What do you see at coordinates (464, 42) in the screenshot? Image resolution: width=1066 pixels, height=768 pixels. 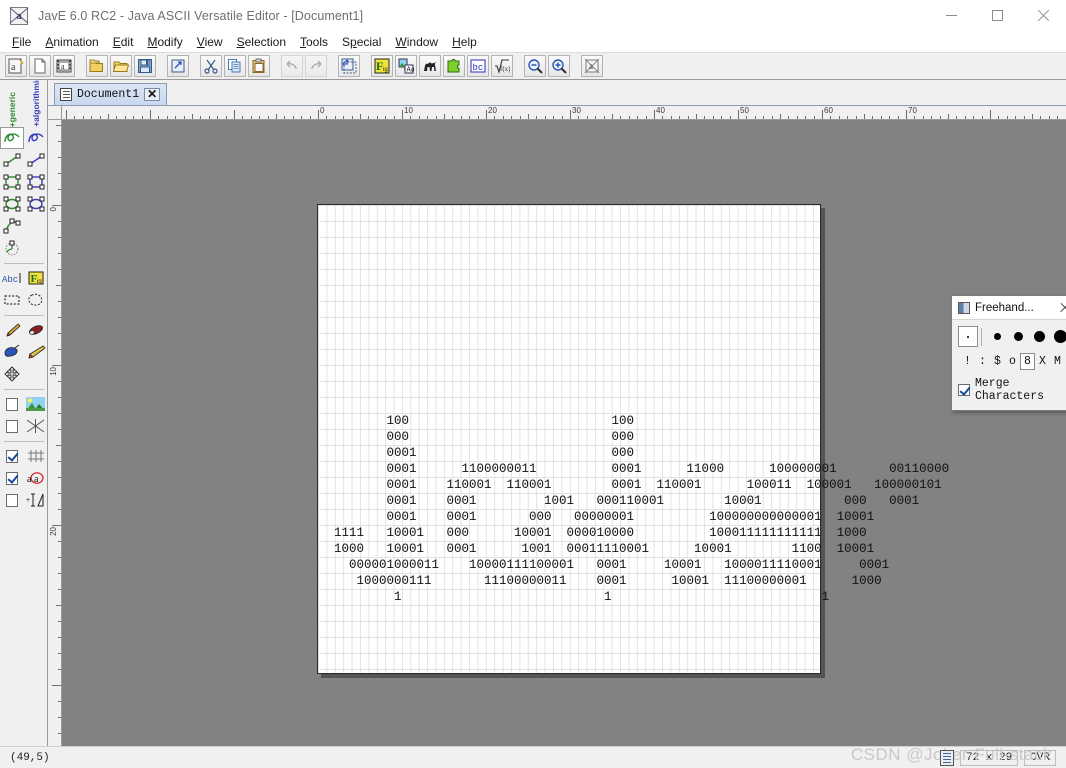 I see `menu-help: Help` at bounding box center [464, 42].